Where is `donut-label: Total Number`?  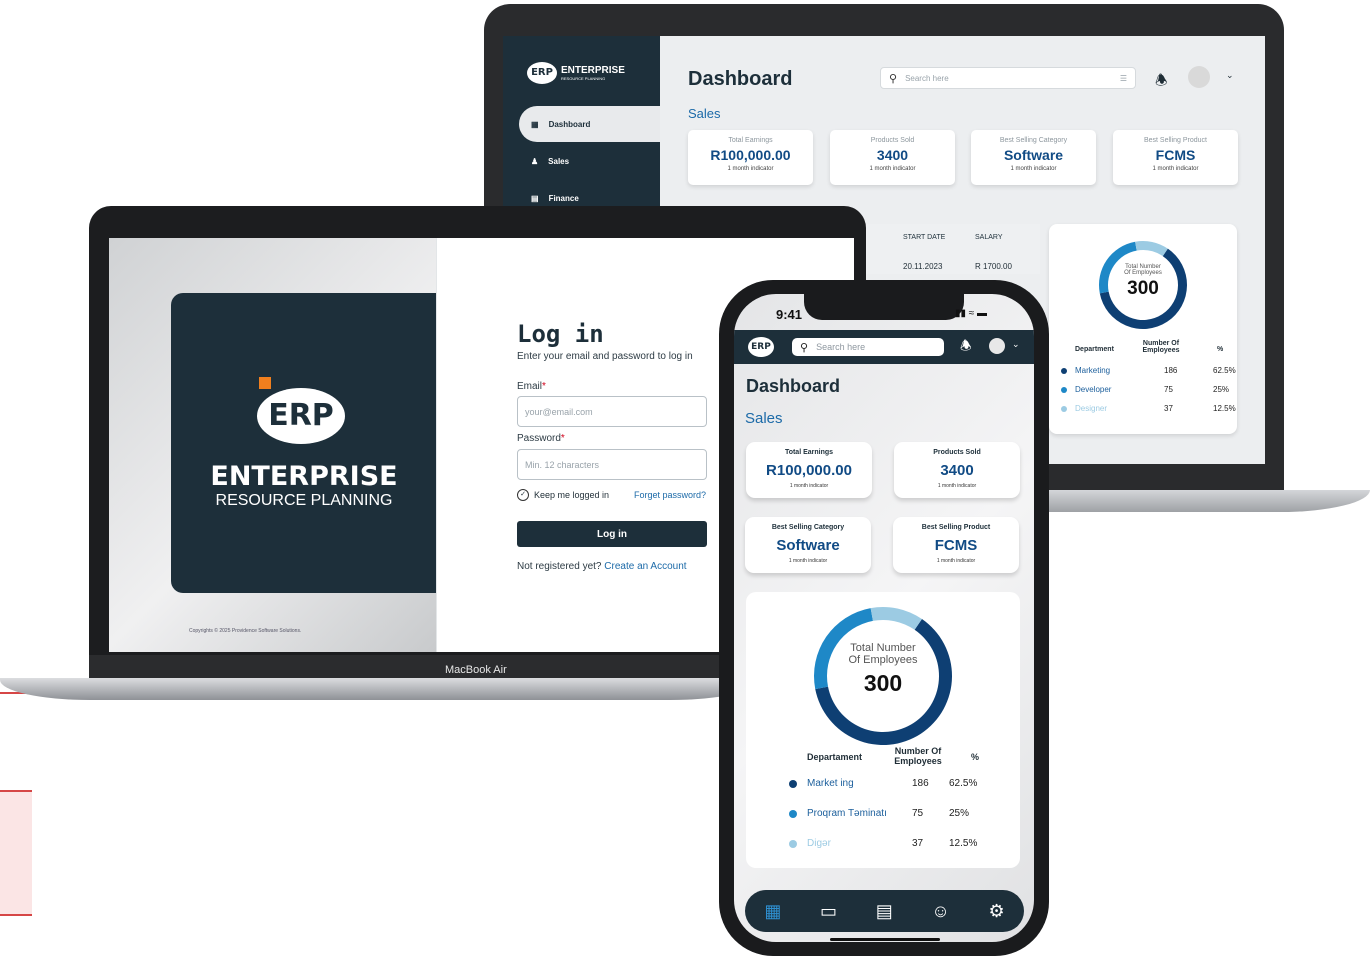 donut-label: Total Number is located at coordinates (883, 648).